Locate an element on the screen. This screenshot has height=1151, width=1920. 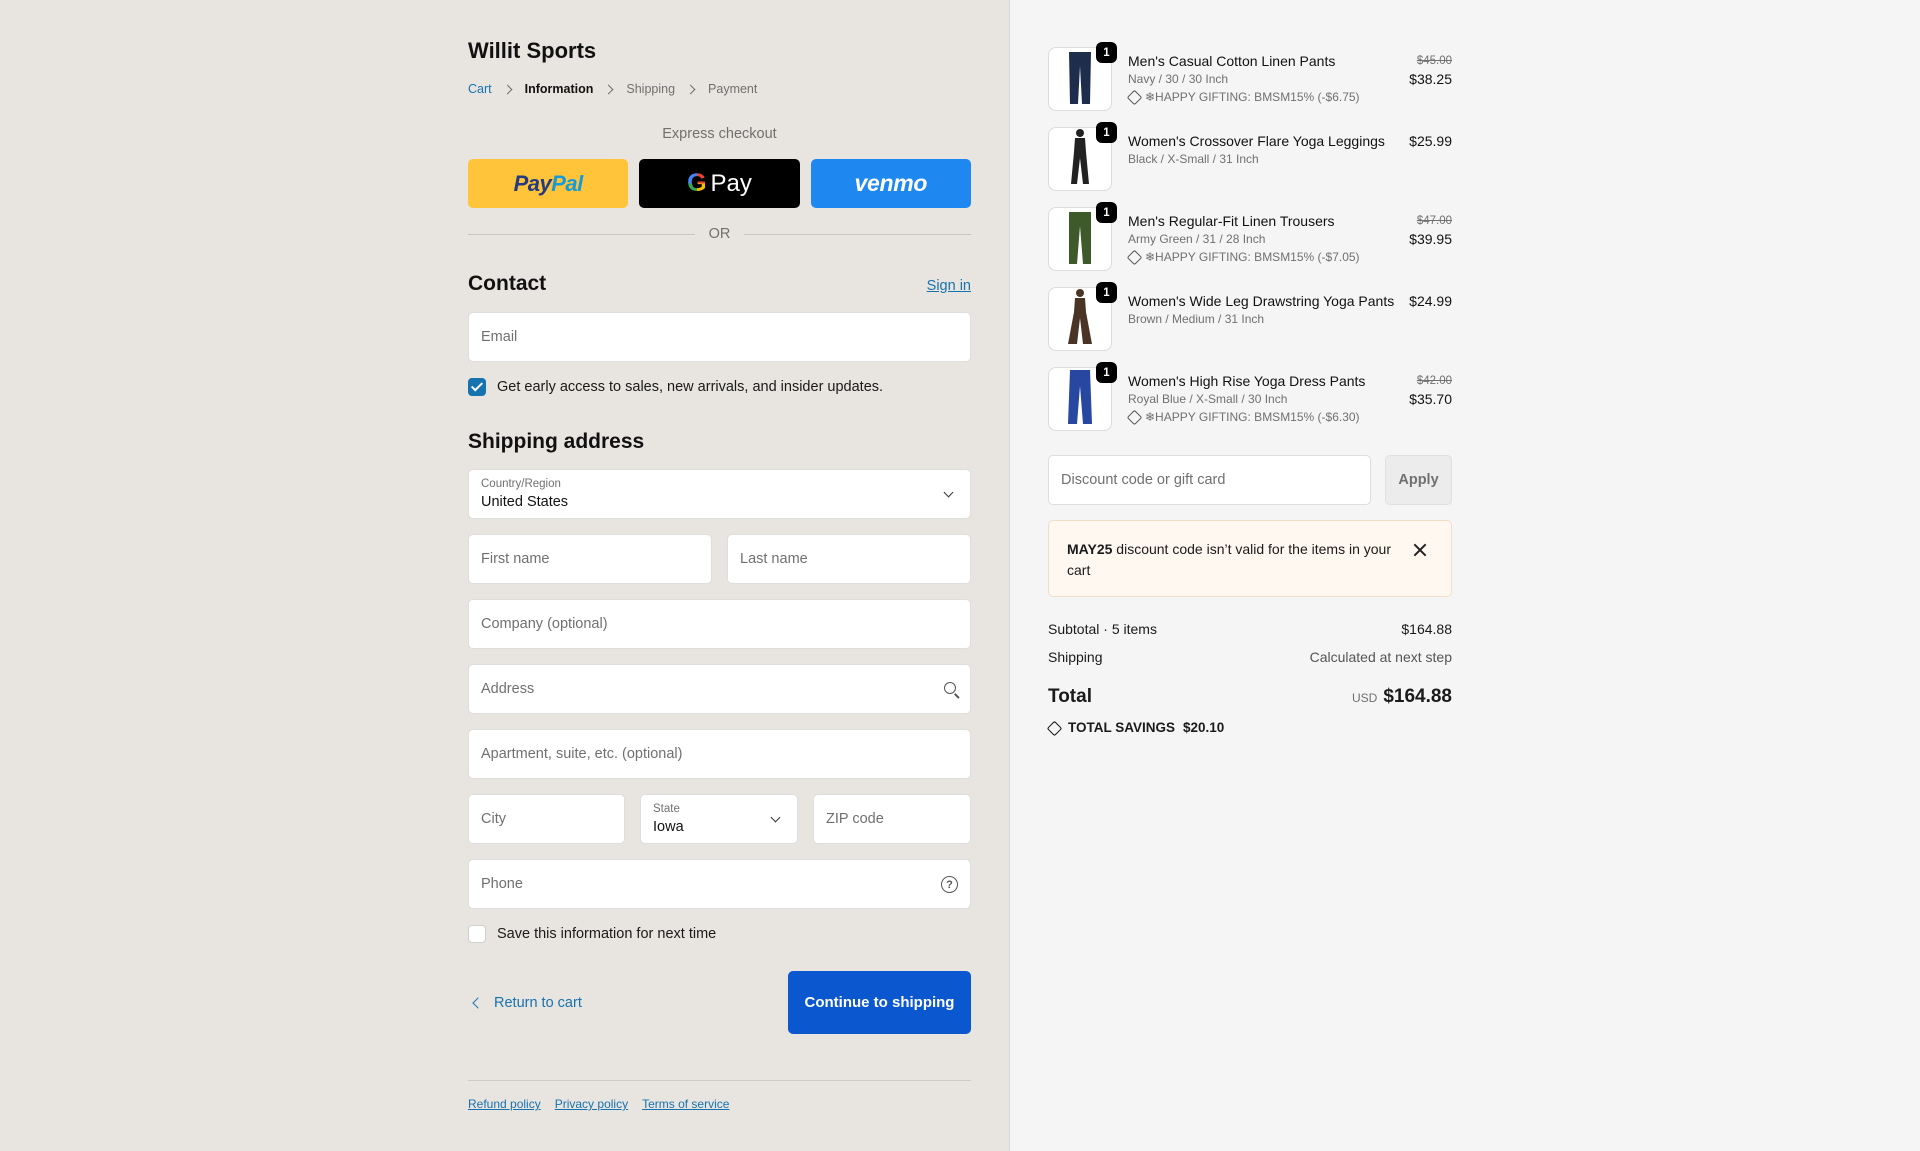
discount-code-input: Discount code or gift card is located at coordinates (1209, 480).